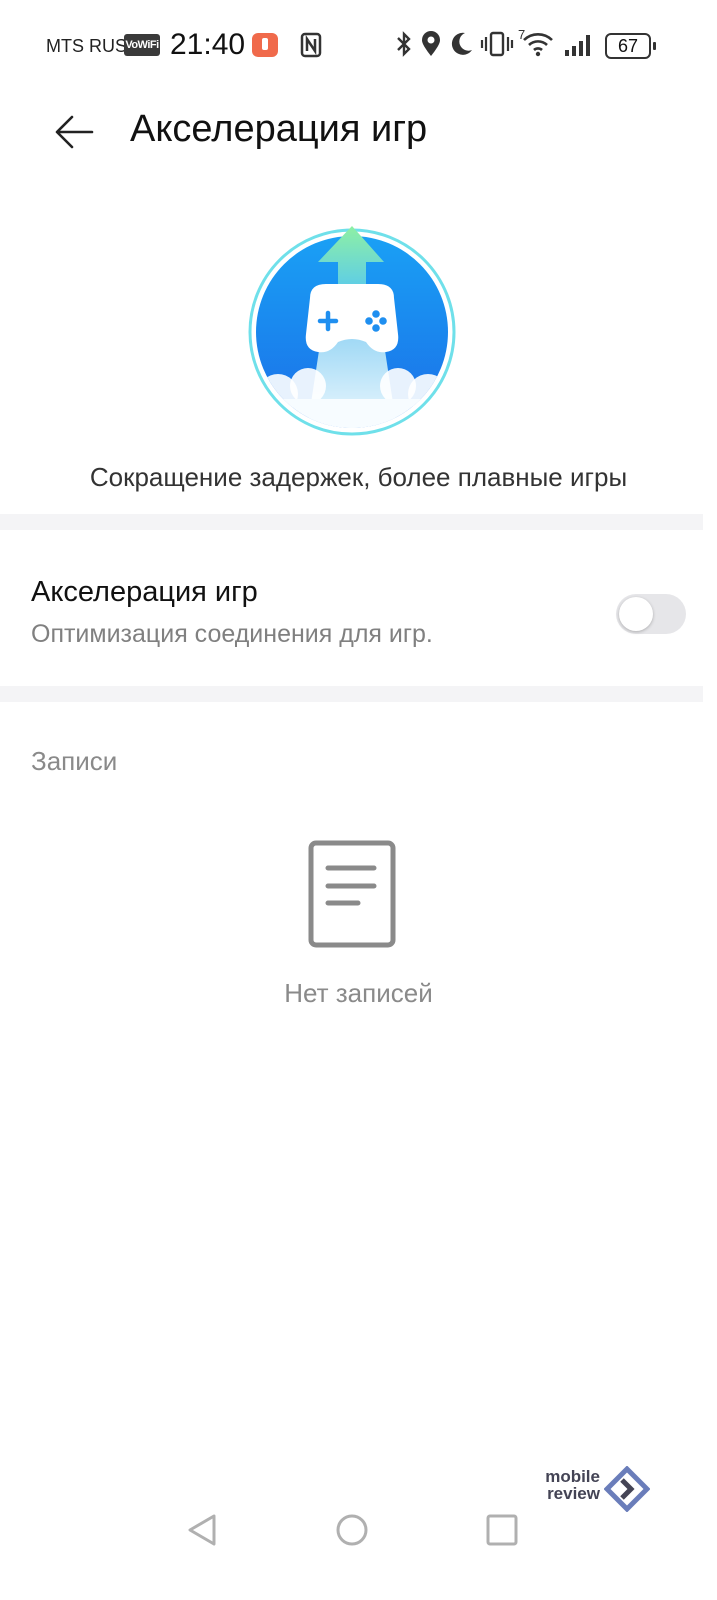  I want to click on document-icon, so click(352, 894).